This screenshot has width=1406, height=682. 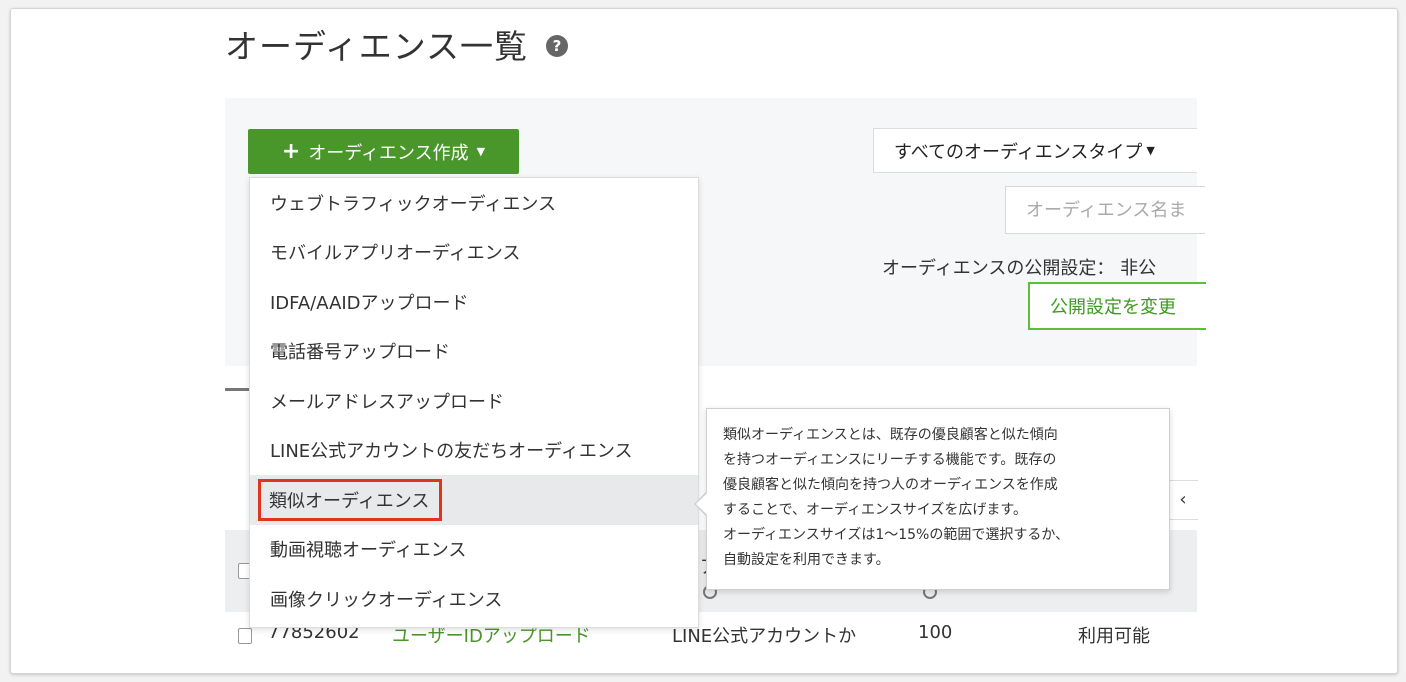 I want to click on menu-item-email-upload: メールアドレスアップロード, so click(x=474, y=401).